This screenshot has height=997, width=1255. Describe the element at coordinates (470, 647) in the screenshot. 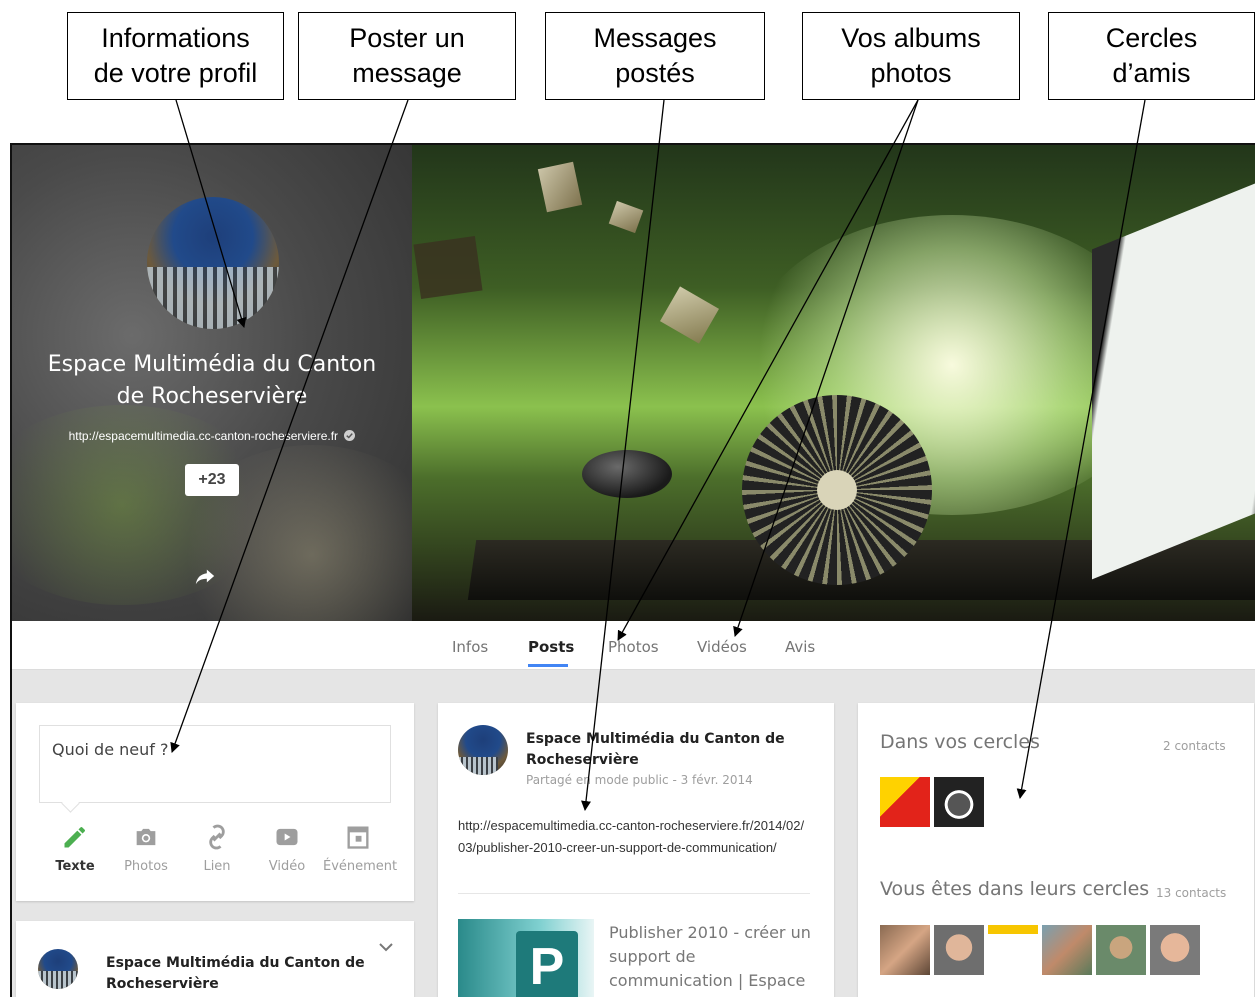

I see `tab-infos: Infos` at that location.